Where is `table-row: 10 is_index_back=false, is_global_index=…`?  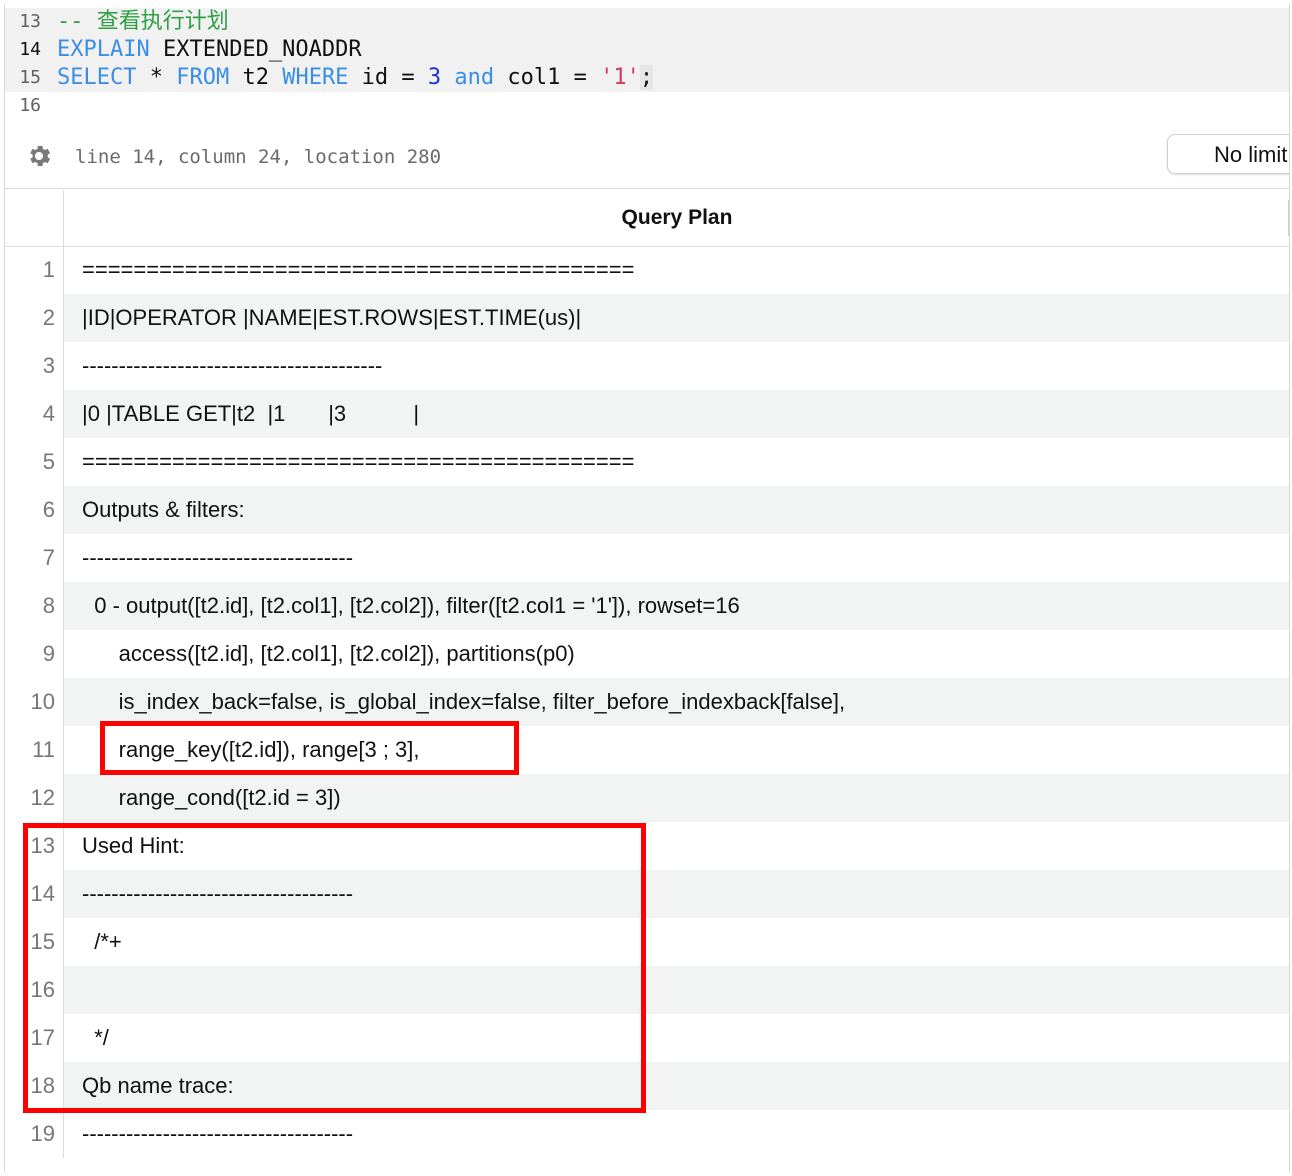 table-row: 10 is_index_back=false, is_global_index=… is located at coordinates (647, 702).